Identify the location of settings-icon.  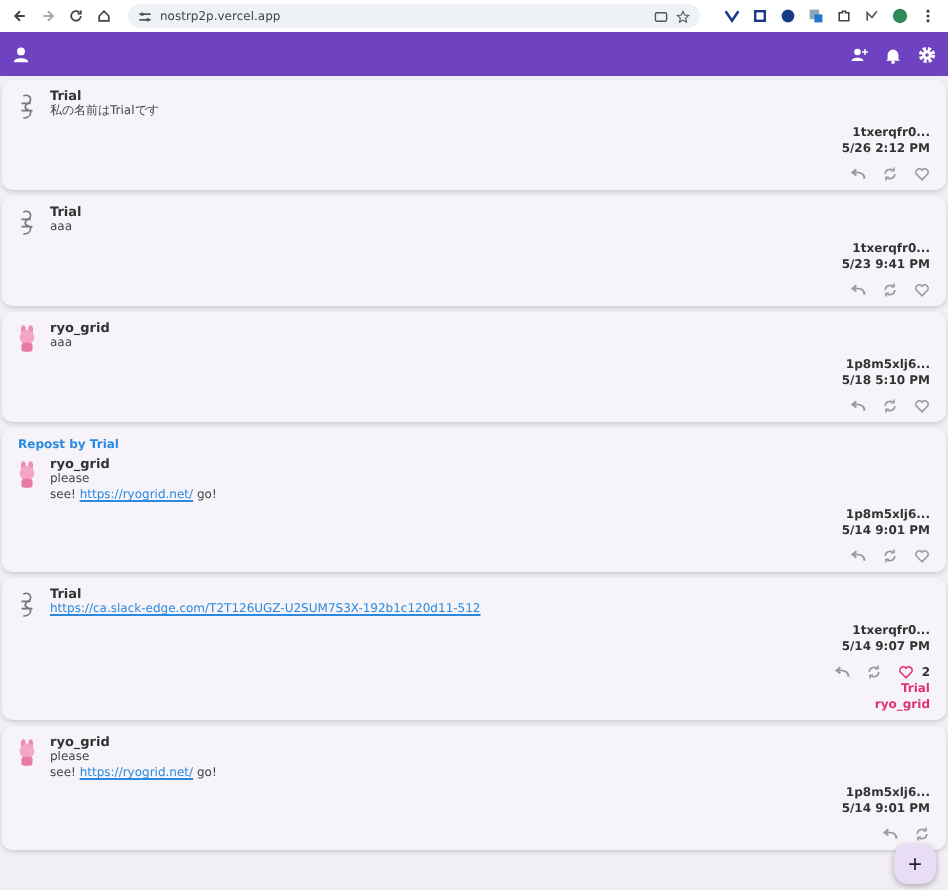
(927, 54).